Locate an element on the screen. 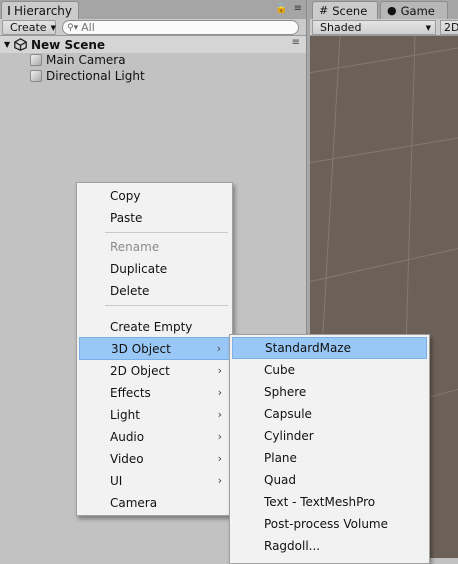  menu-item-camera: Camera is located at coordinates (154, 502).